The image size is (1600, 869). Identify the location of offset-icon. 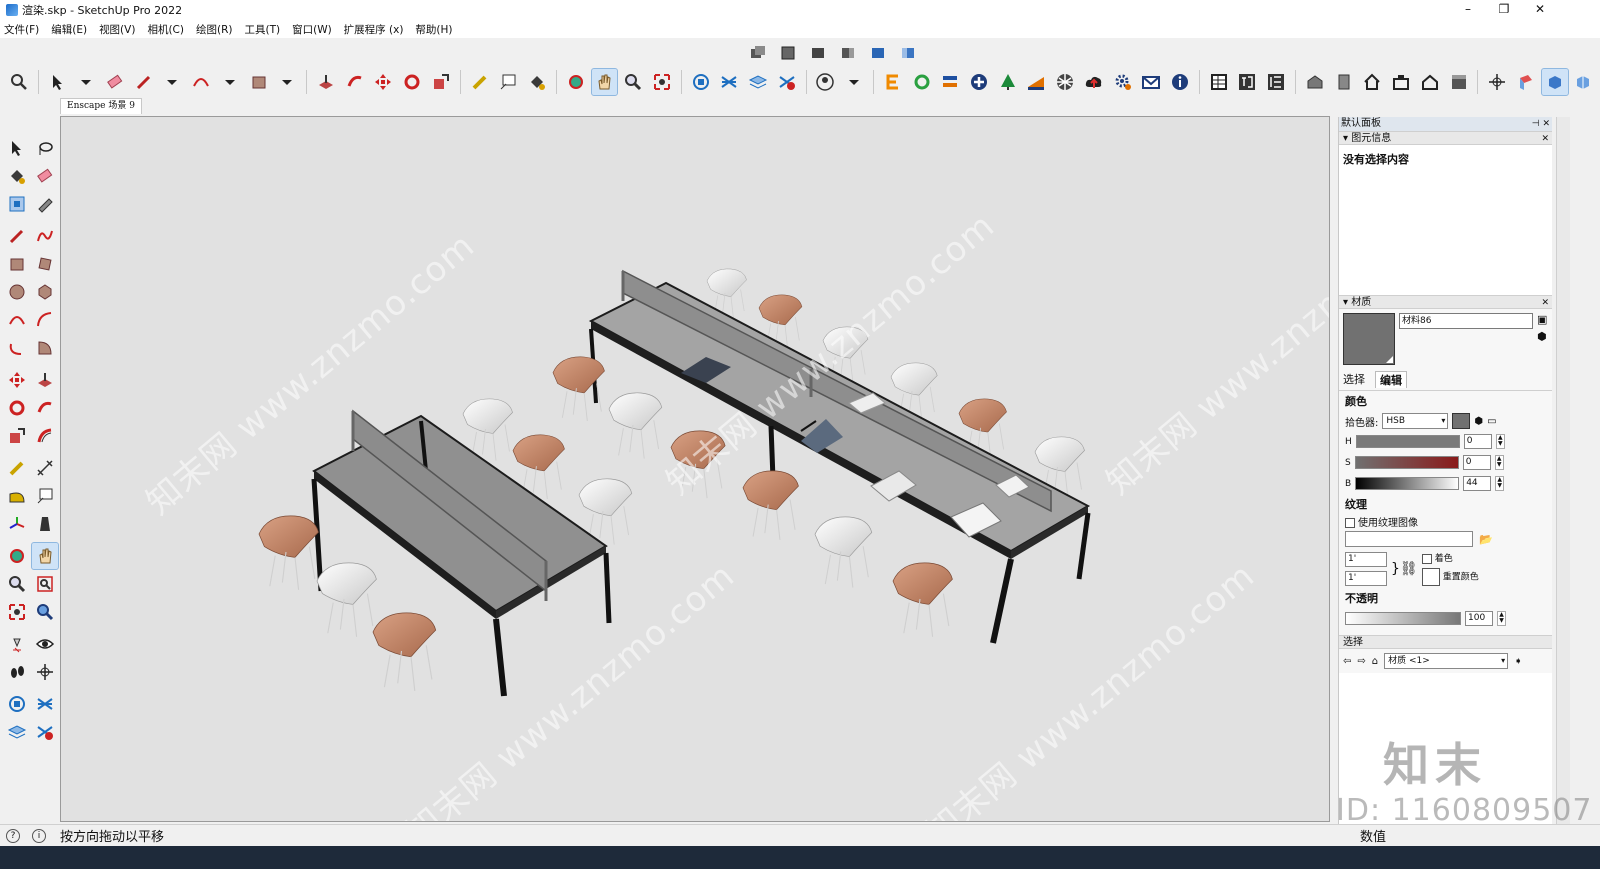
(45, 436).